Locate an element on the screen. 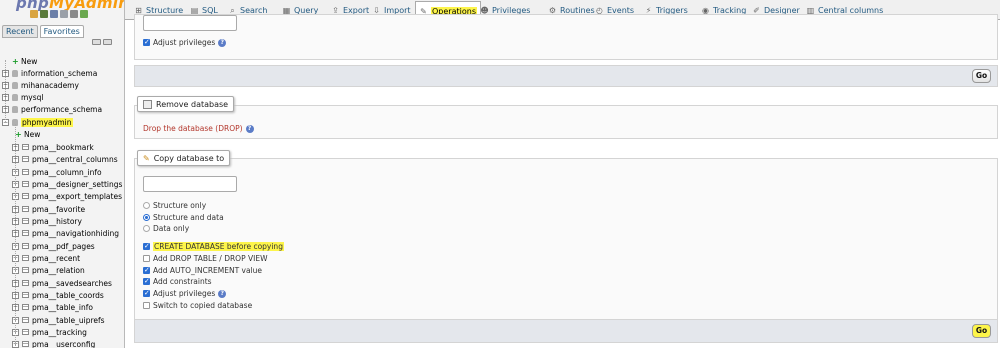 This screenshot has width=1000, height=348. tree-item-label: phpmyadmin is located at coordinates (47, 122).